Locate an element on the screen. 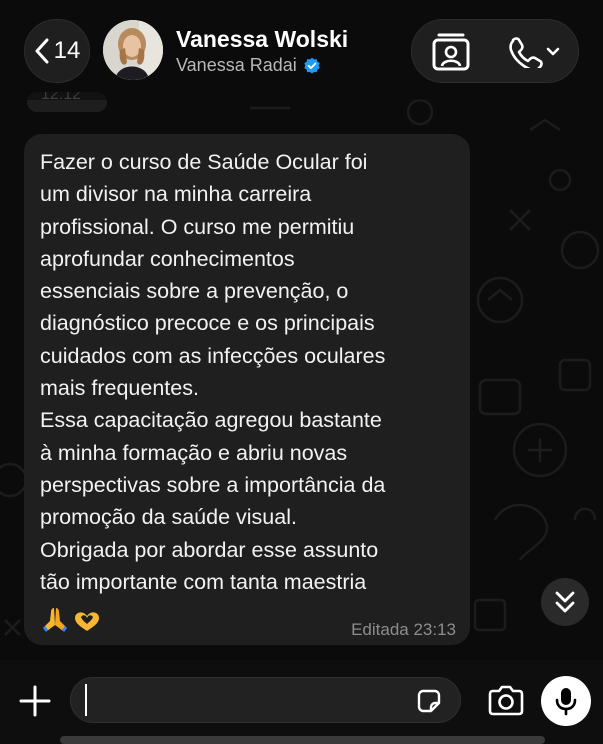  back-button: 14 is located at coordinates (57, 51).